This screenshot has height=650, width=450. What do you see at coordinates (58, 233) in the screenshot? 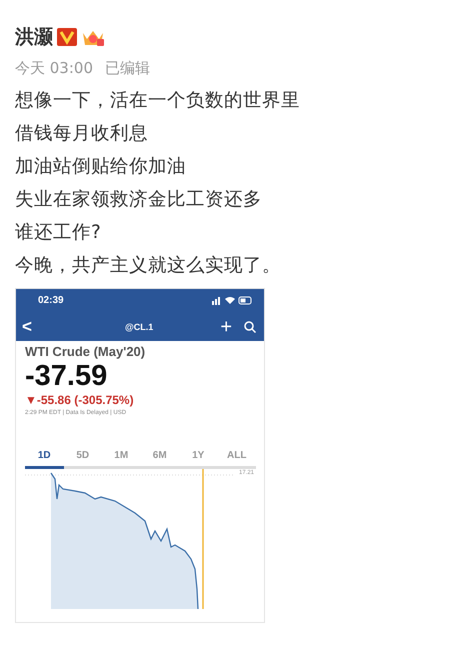
I see `post-text-line: 谁还工作?` at bounding box center [58, 233].